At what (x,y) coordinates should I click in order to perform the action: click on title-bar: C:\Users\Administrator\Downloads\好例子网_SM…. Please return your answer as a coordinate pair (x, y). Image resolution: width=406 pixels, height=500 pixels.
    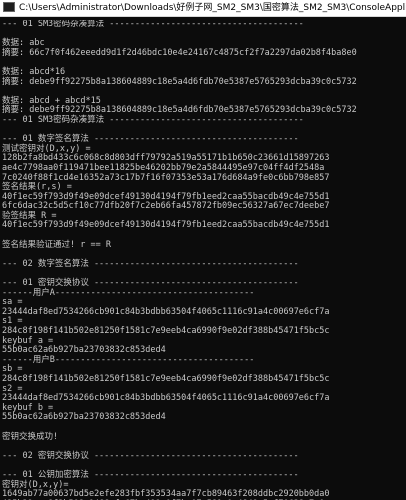
    Looking at the image, I should click on (203, 8).